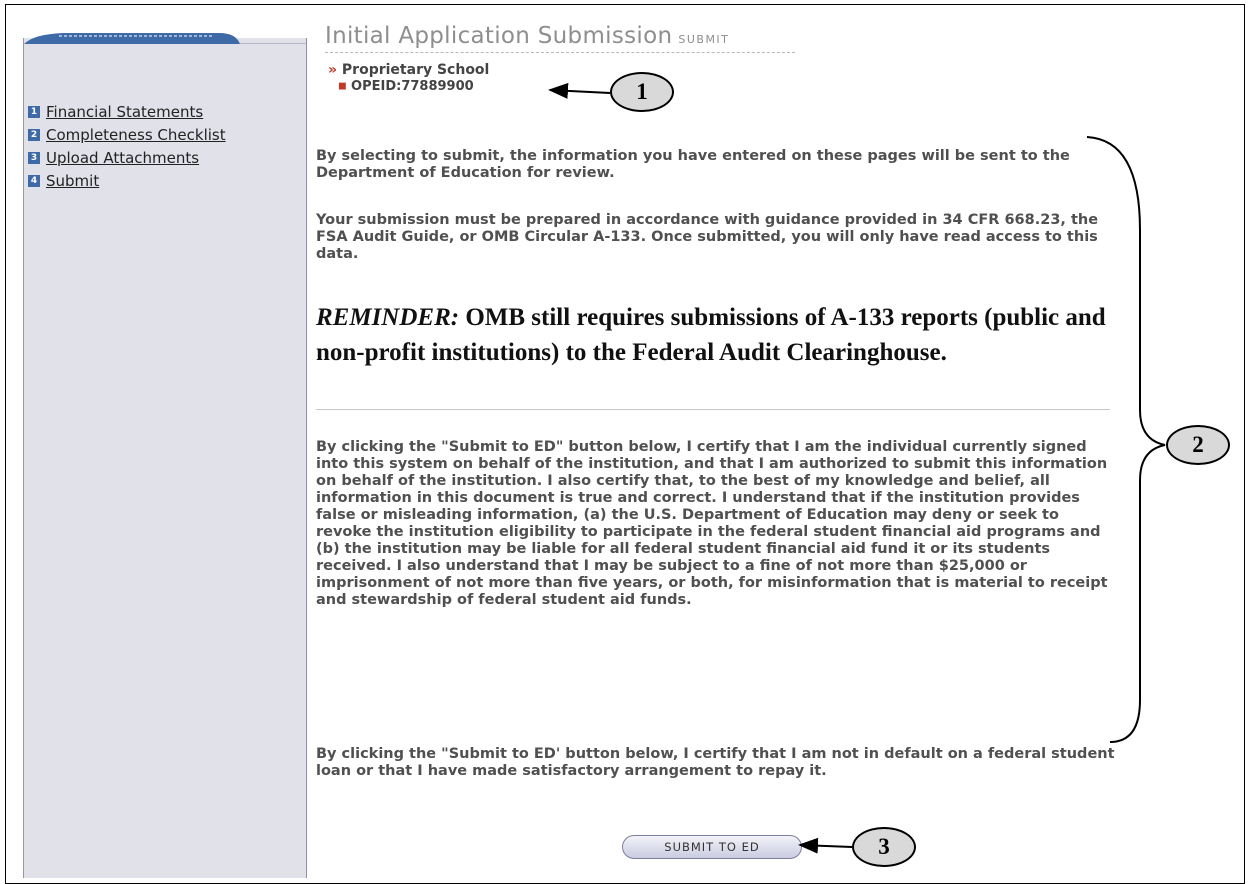  Describe the element at coordinates (642, 92) in the screenshot. I see `callout-badge-1: 1` at that location.